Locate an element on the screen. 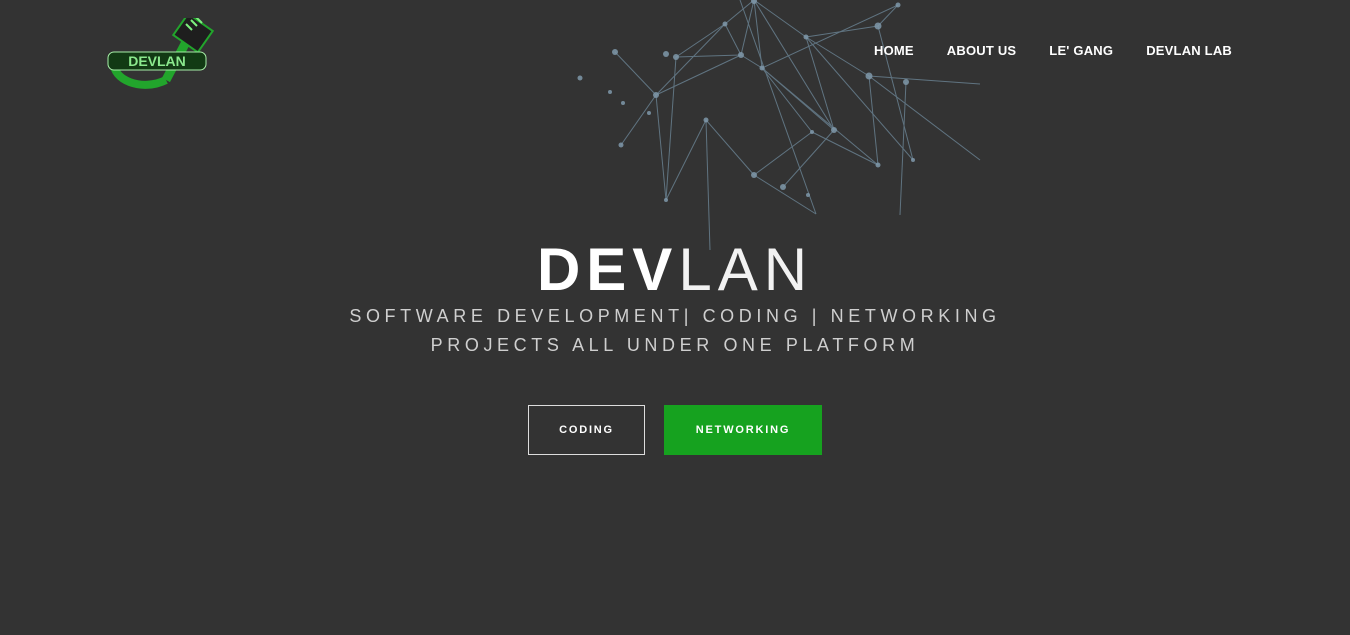 This screenshot has width=1350, height=635. hero-buttons: CODING NETWORKING is located at coordinates (675, 430).